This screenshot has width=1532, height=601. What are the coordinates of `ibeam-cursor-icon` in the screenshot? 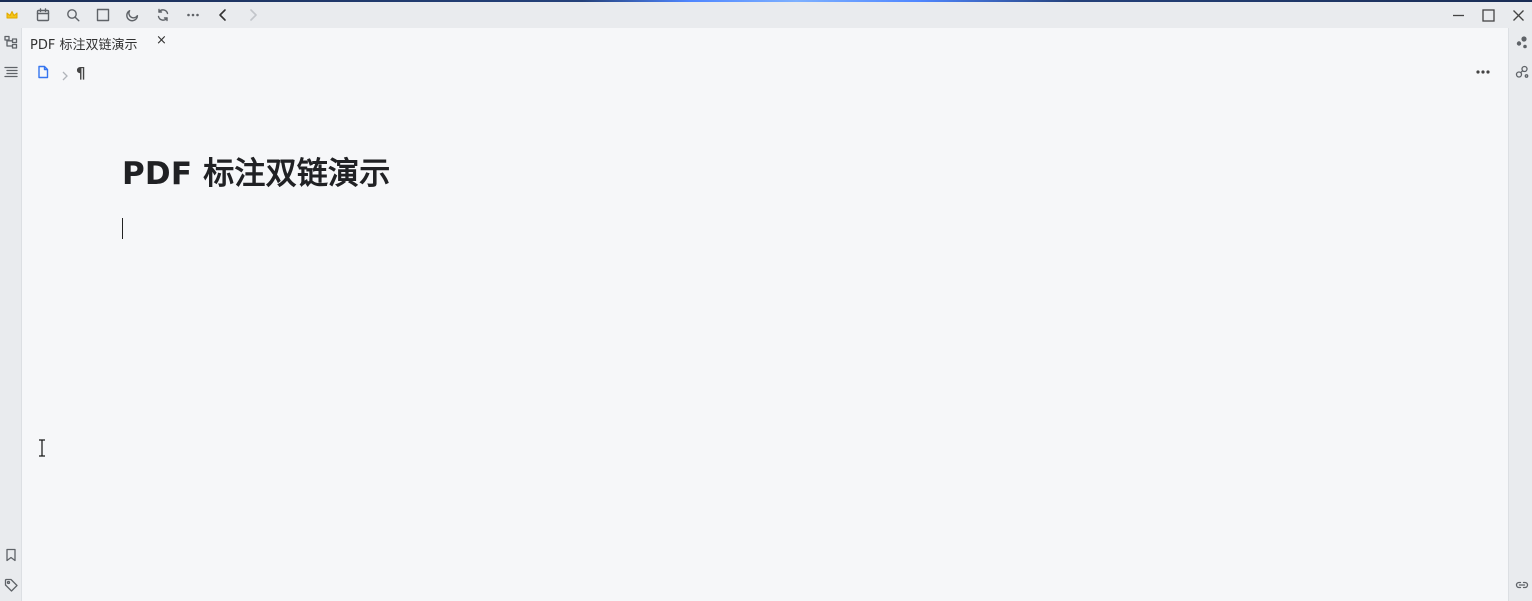 It's located at (42, 448).